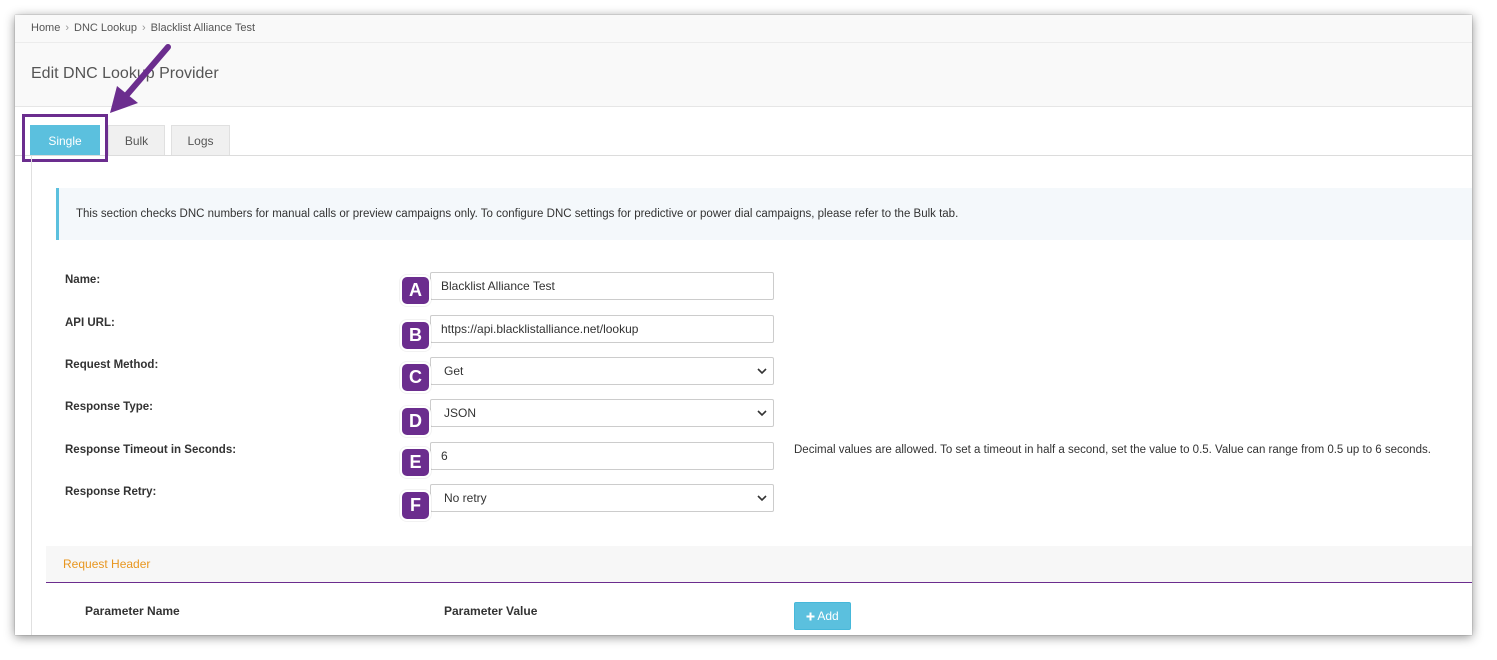 The height and width of the screenshot is (660, 1497). What do you see at coordinates (415, 290) in the screenshot?
I see `annotation-badge-a: A` at bounding box center [415, 290].